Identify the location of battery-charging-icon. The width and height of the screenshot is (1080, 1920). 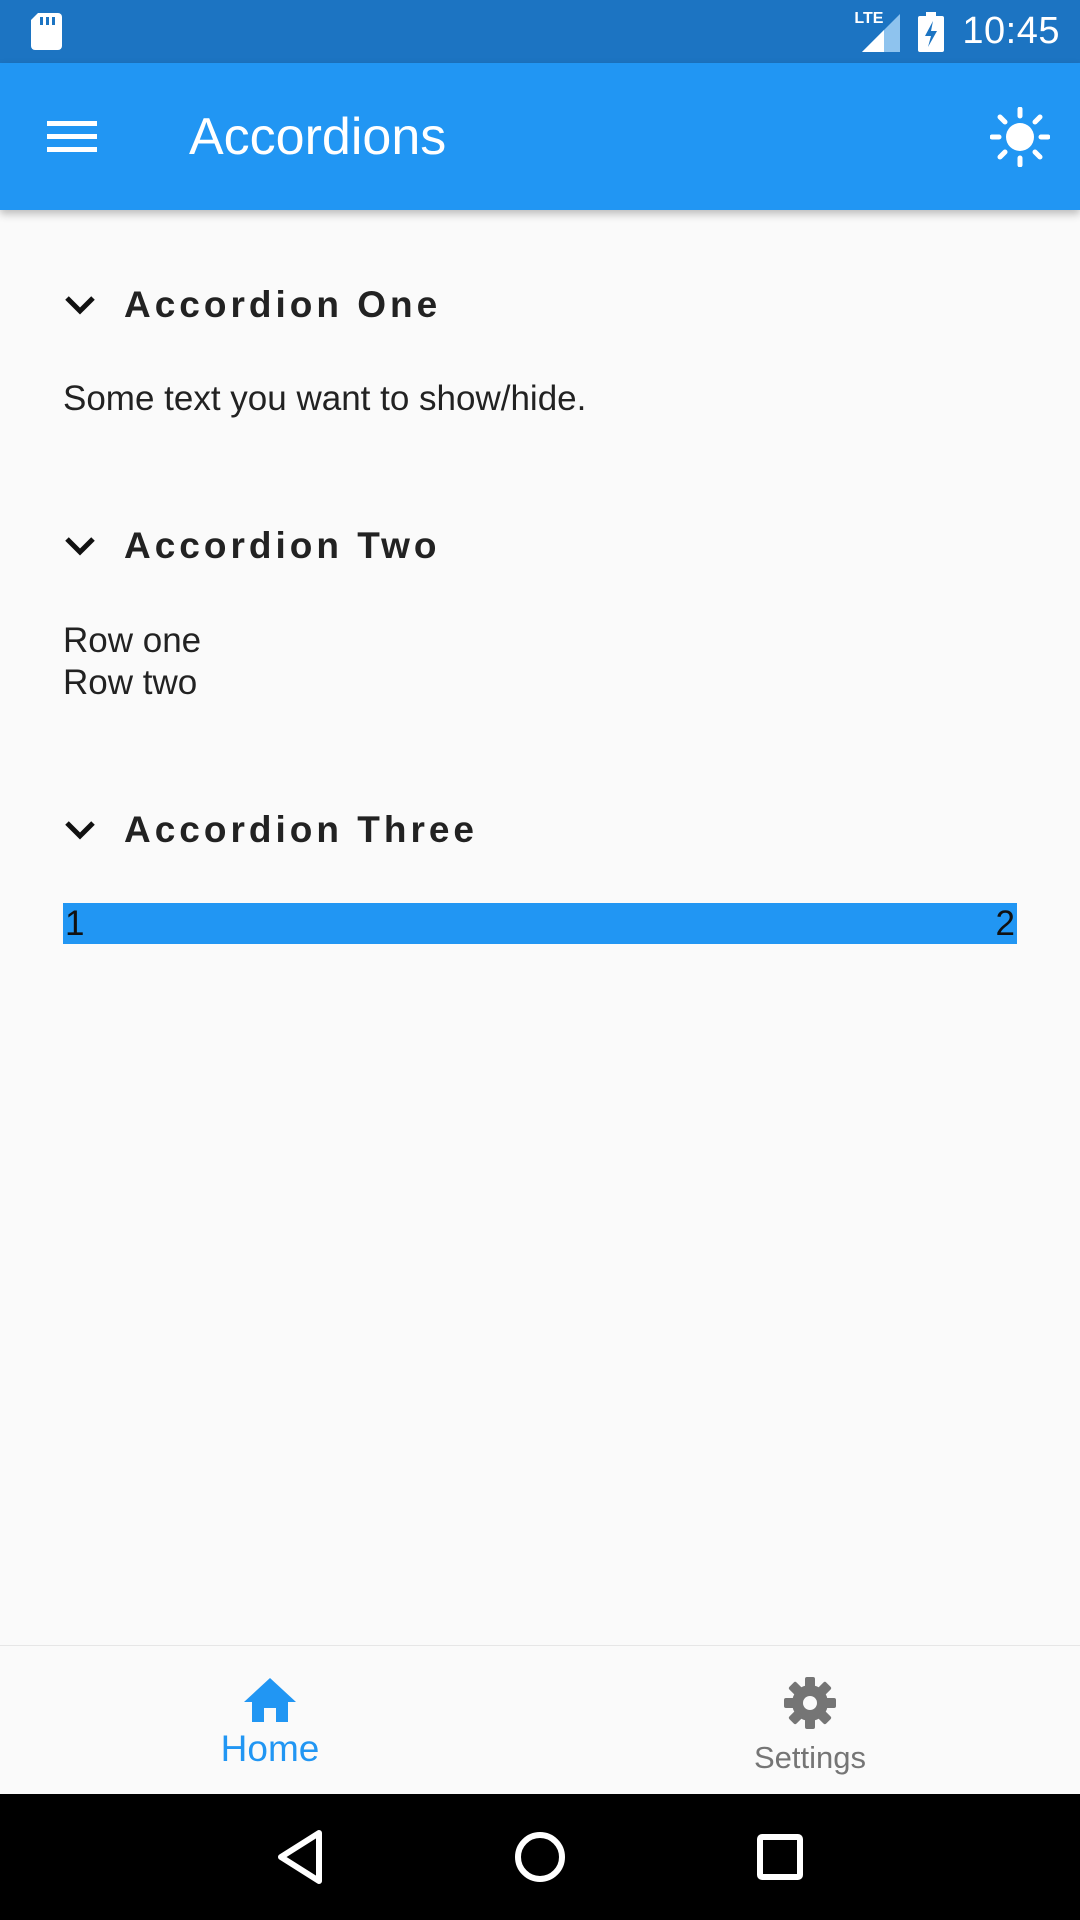
(931, 31).